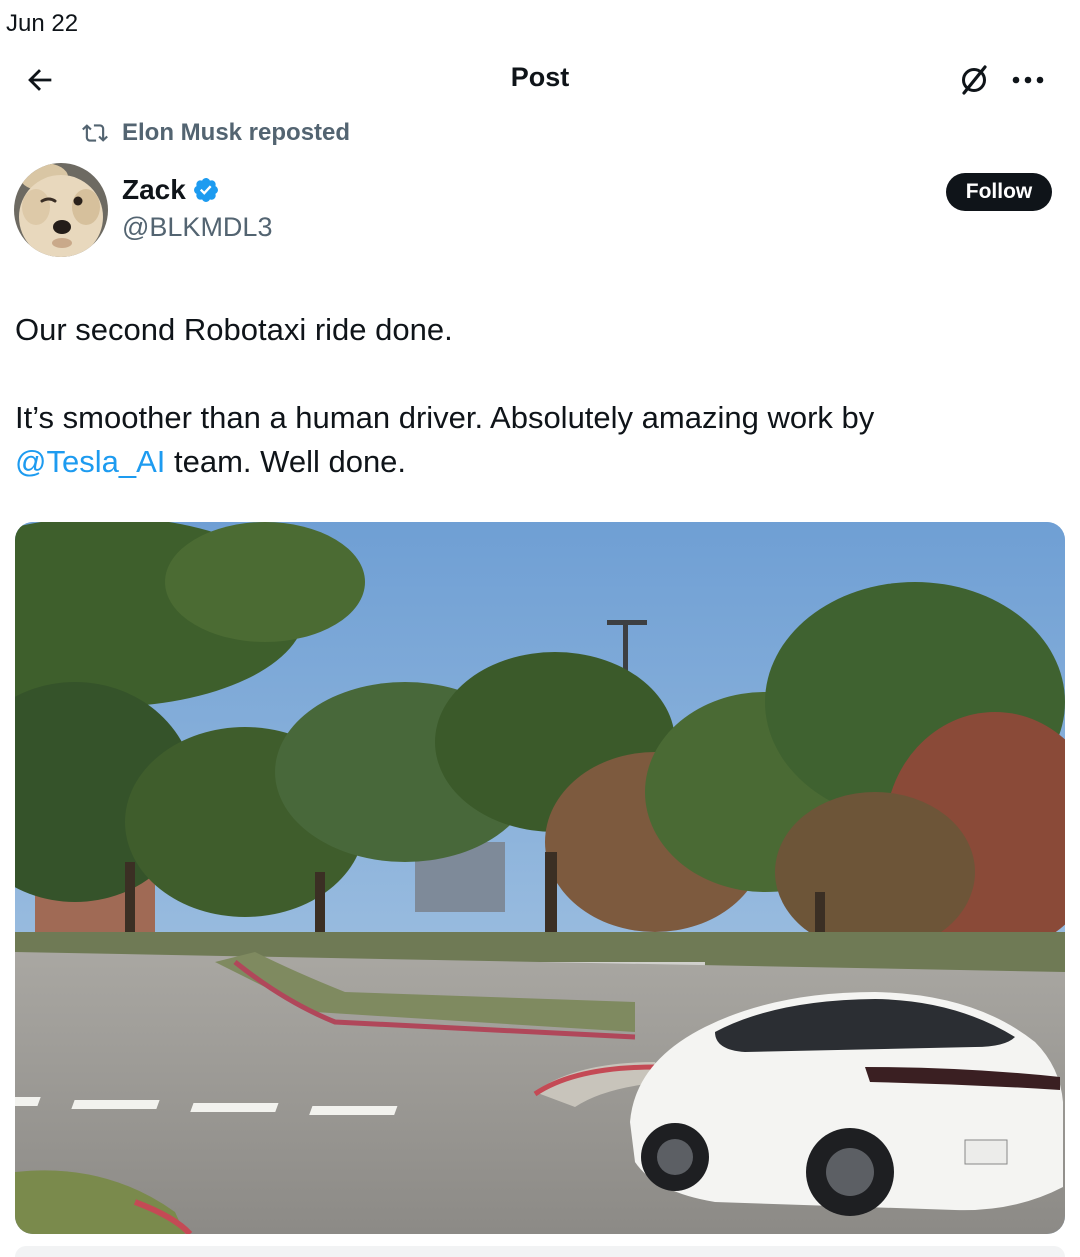  Describe the element at coordinates (999, 192) in the screenshot. I see `follow-button: Follow` at that location.